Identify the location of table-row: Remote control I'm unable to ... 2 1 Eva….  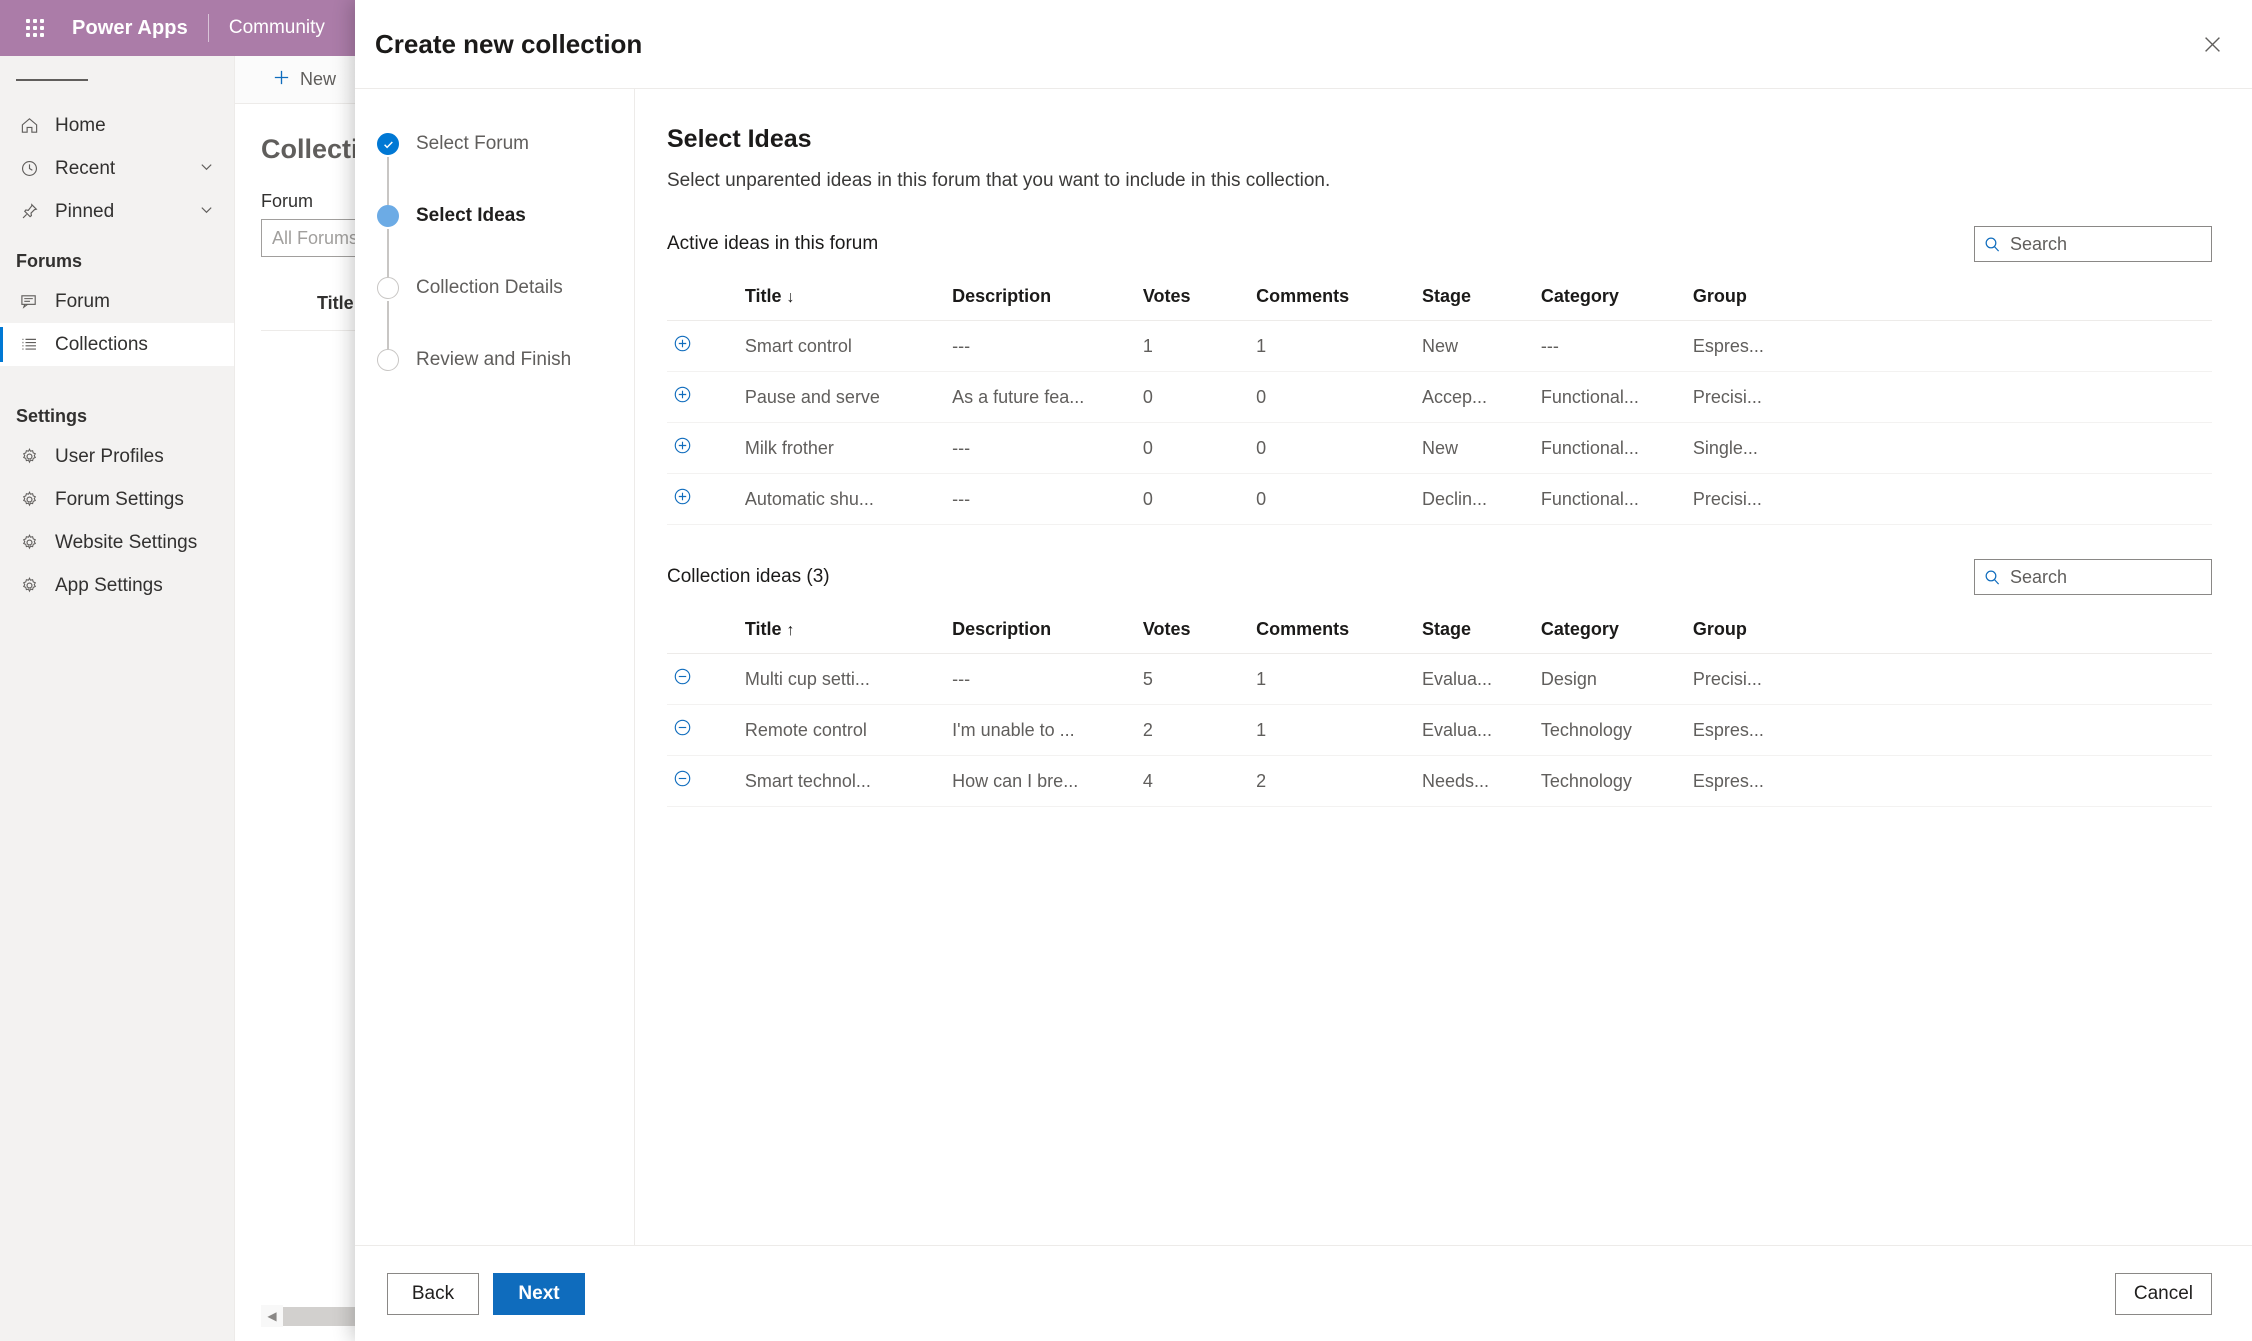
(1439, 730).